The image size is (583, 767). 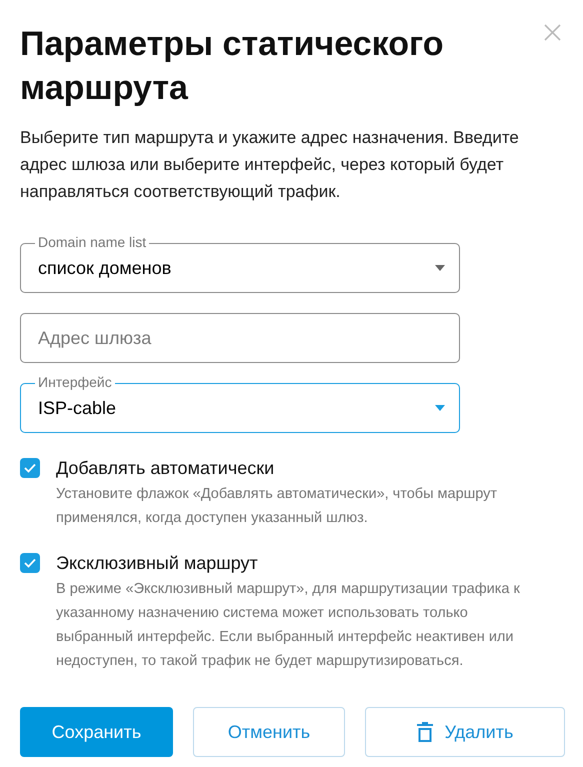 What do you see at coordinates (157, 563) in the screenshot?
I see `checkbox-label: Эксклюзивный маршрут` at bounding box center [157, 563].